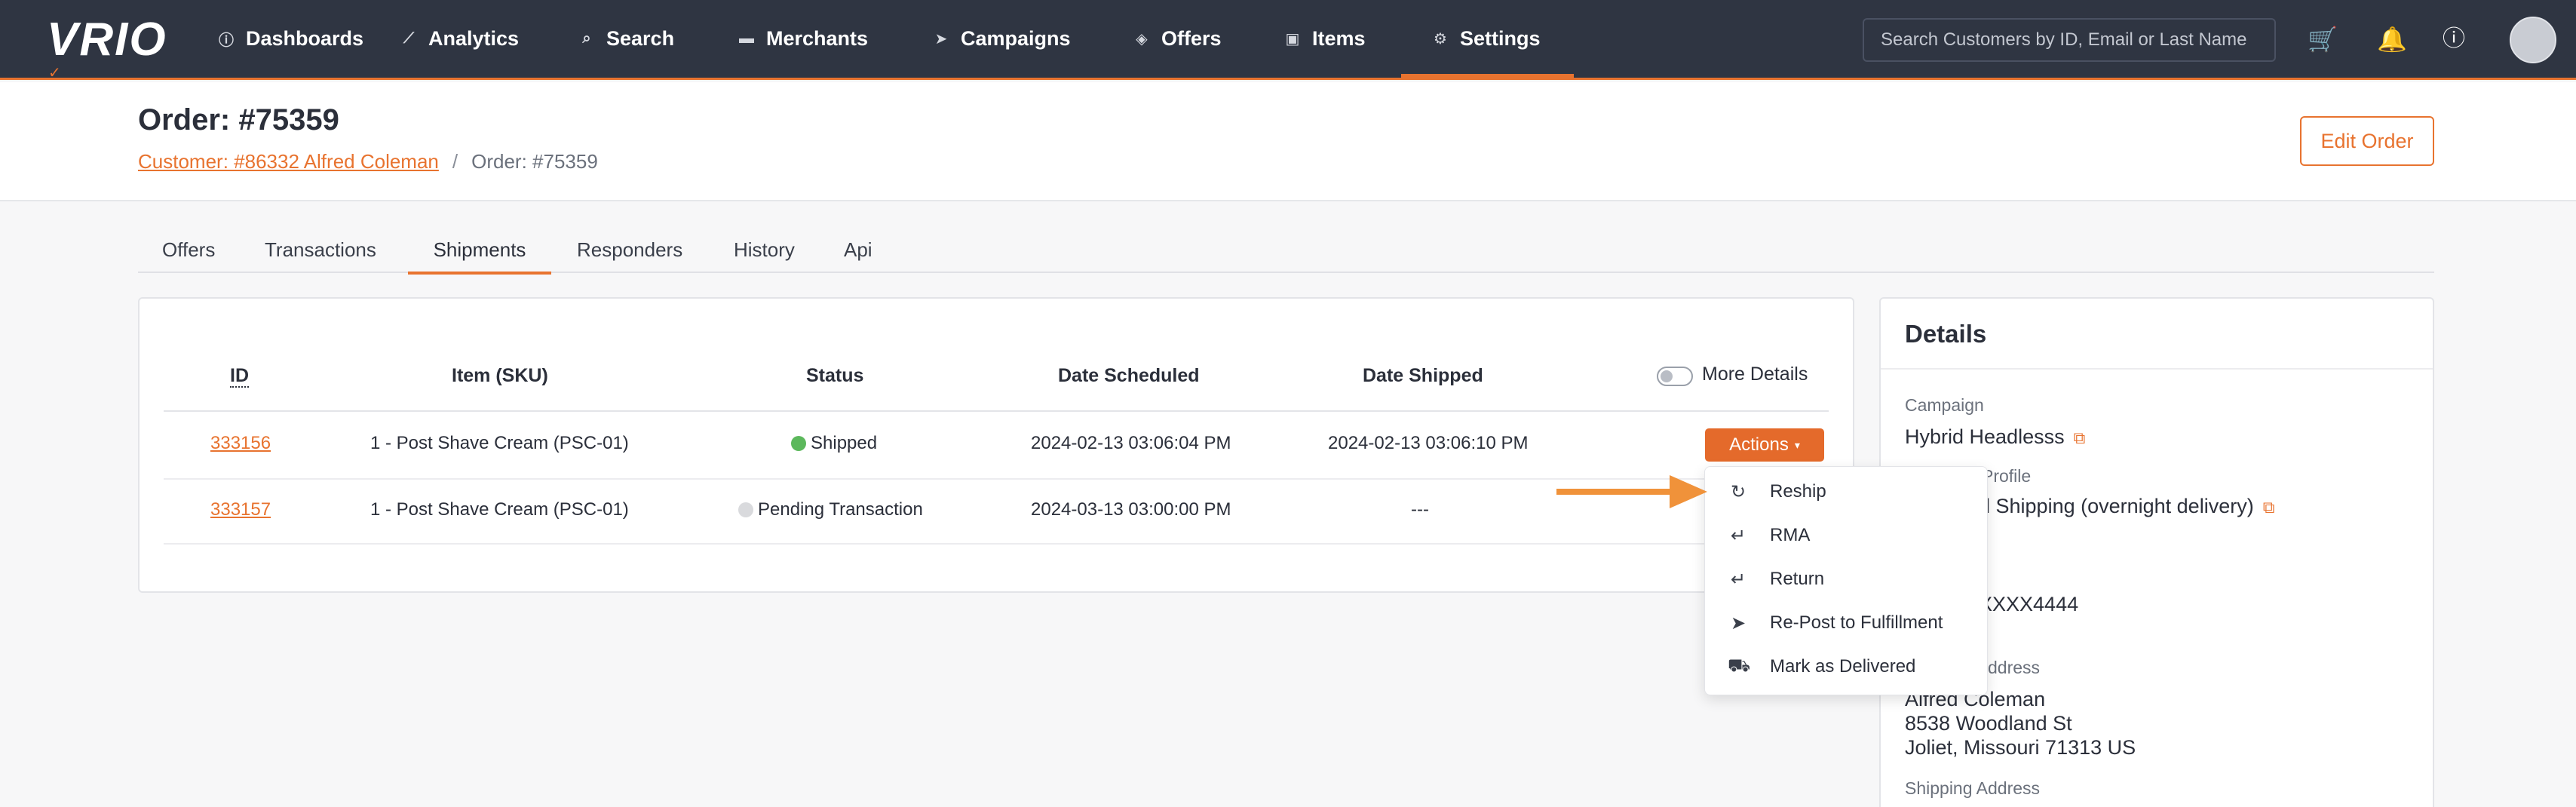  I want to click on shipment-status: Pending Transaction, so click(830, 509).